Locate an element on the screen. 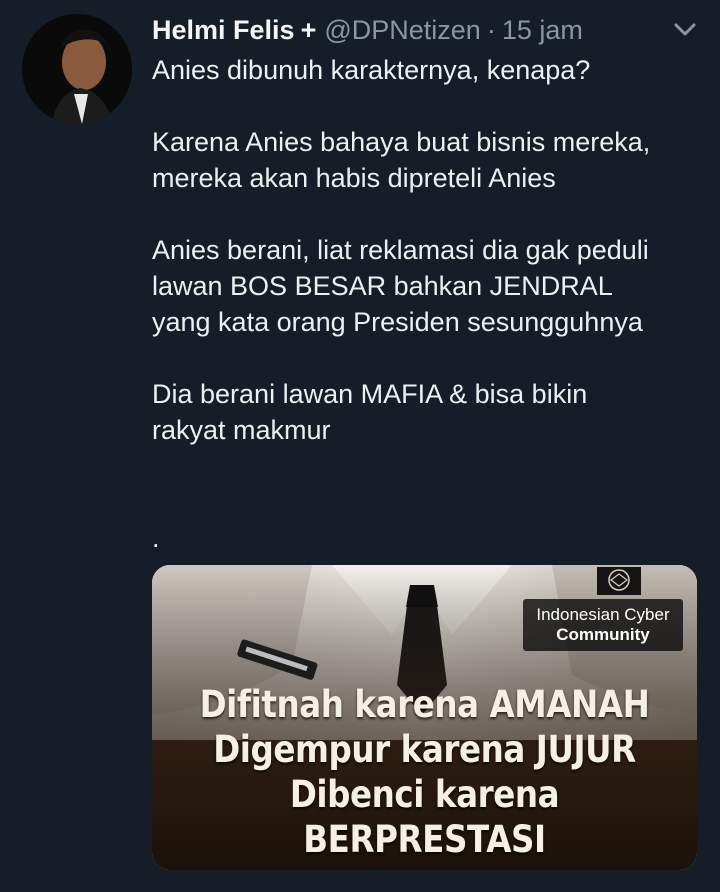 This screenshot has width=720, height=892. name-badge: + is located at coordinates (308, 29).